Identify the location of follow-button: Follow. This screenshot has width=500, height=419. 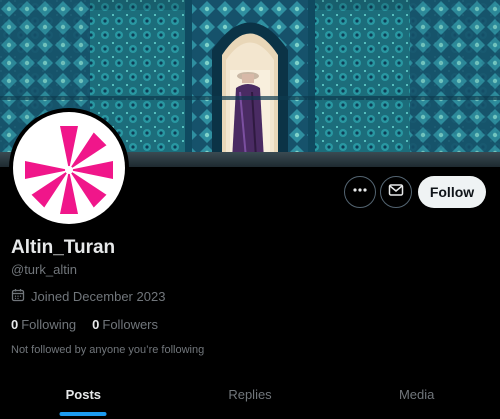
(452, 192).